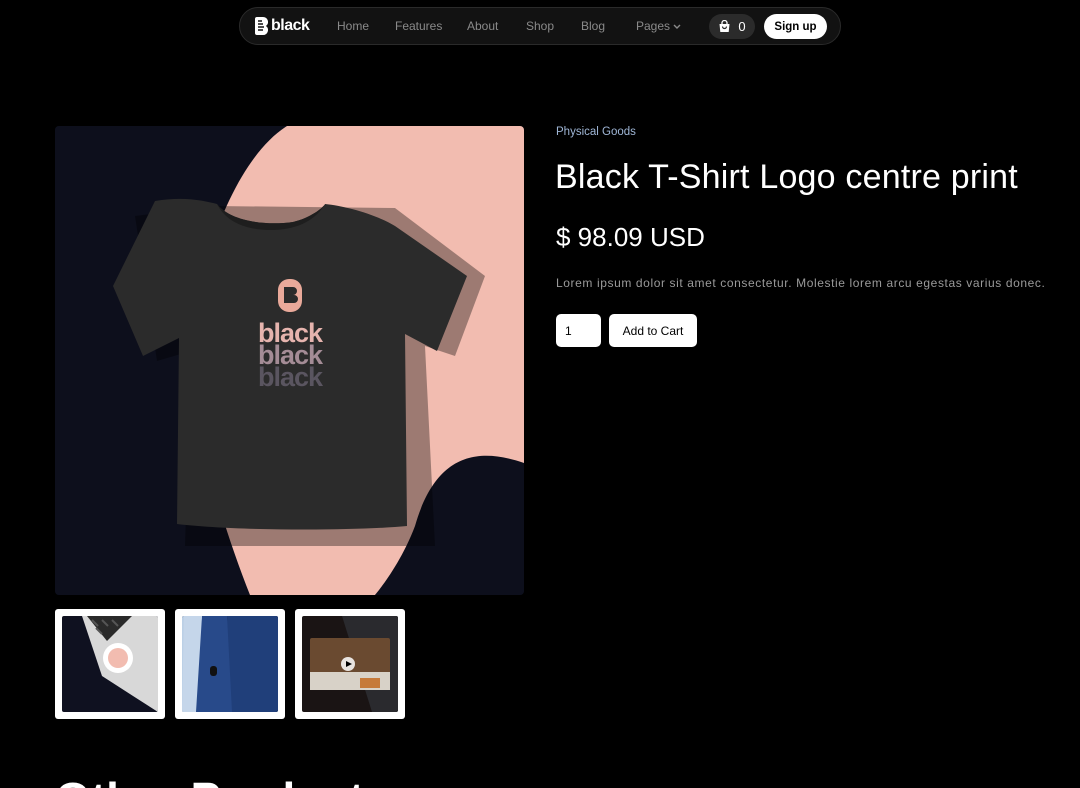  I want to click on cart-count: 0, so click(742, 26).